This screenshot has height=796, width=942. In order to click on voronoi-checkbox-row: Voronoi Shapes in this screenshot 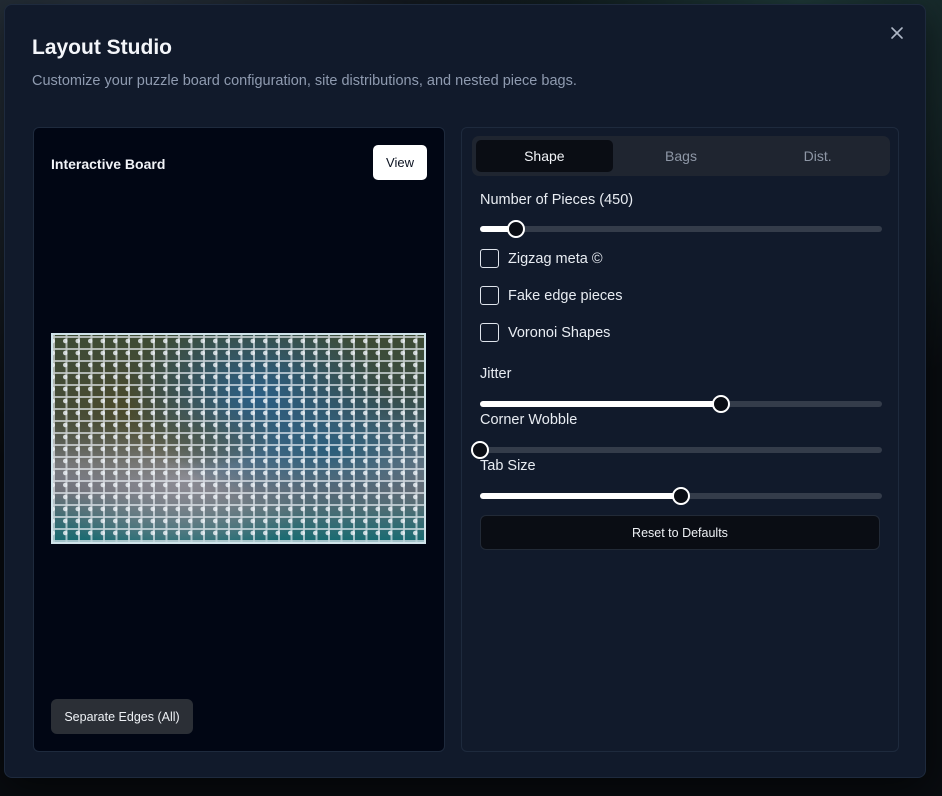, I will do `click(545, 332)`.